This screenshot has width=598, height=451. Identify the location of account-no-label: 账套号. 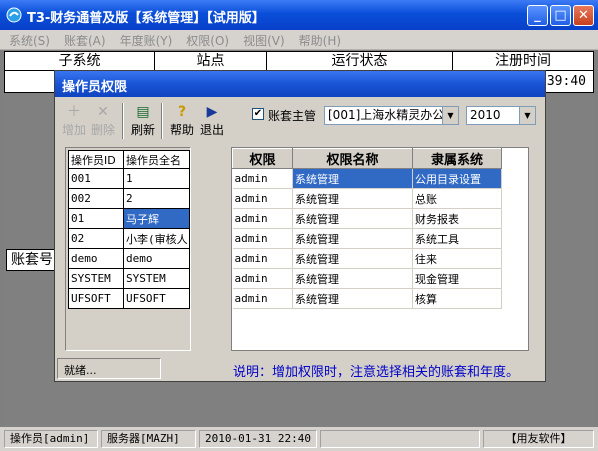
(32, 260).